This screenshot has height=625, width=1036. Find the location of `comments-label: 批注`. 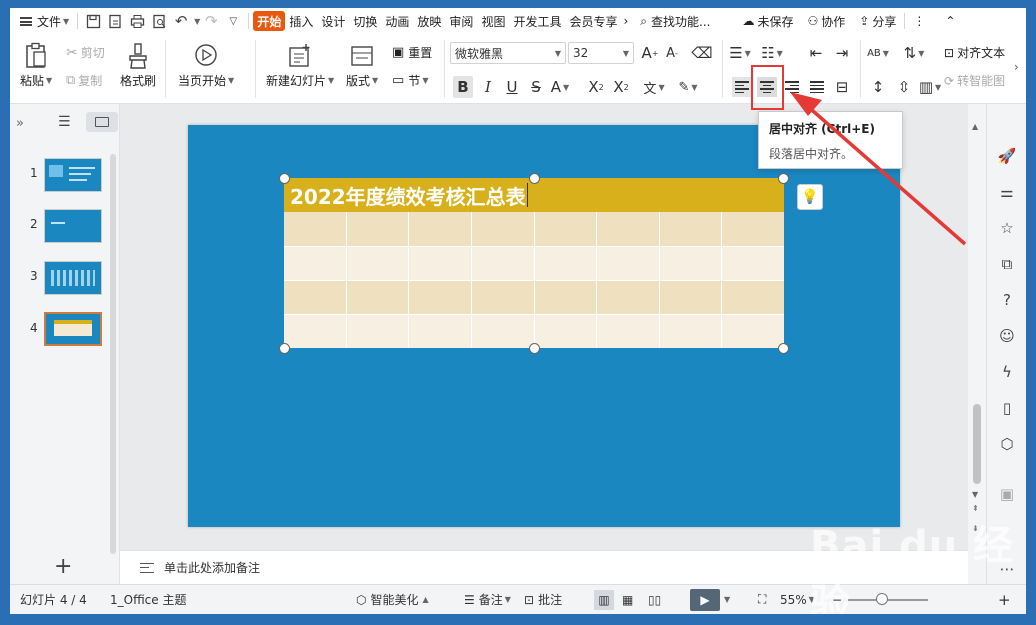

comments-label: 批注 is located at coordinates (550, 600).